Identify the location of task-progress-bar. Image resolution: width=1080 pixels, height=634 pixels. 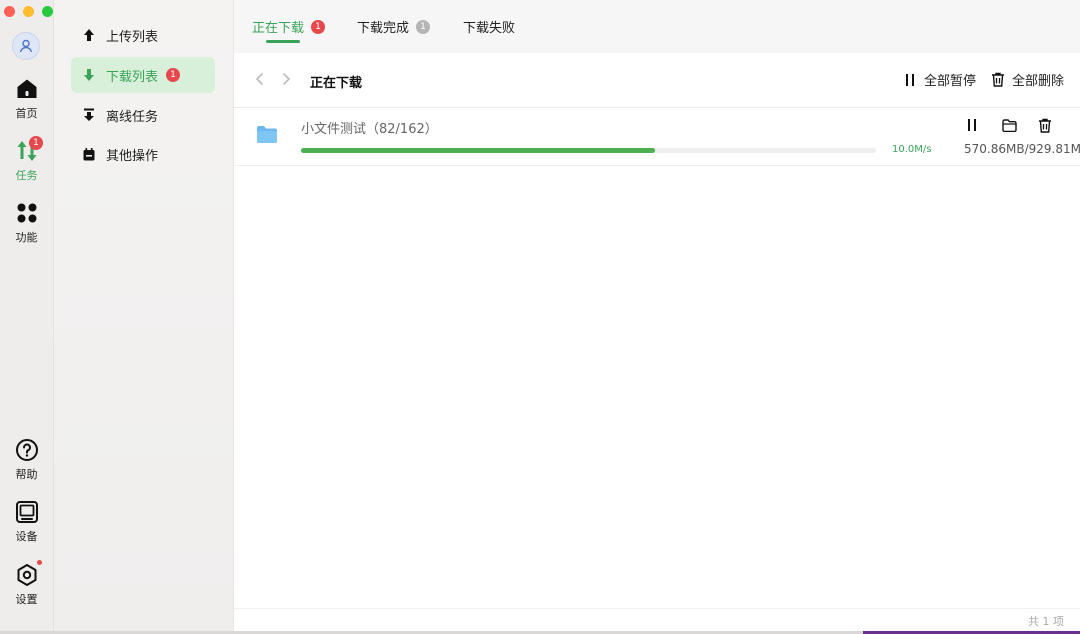
(588, 150).